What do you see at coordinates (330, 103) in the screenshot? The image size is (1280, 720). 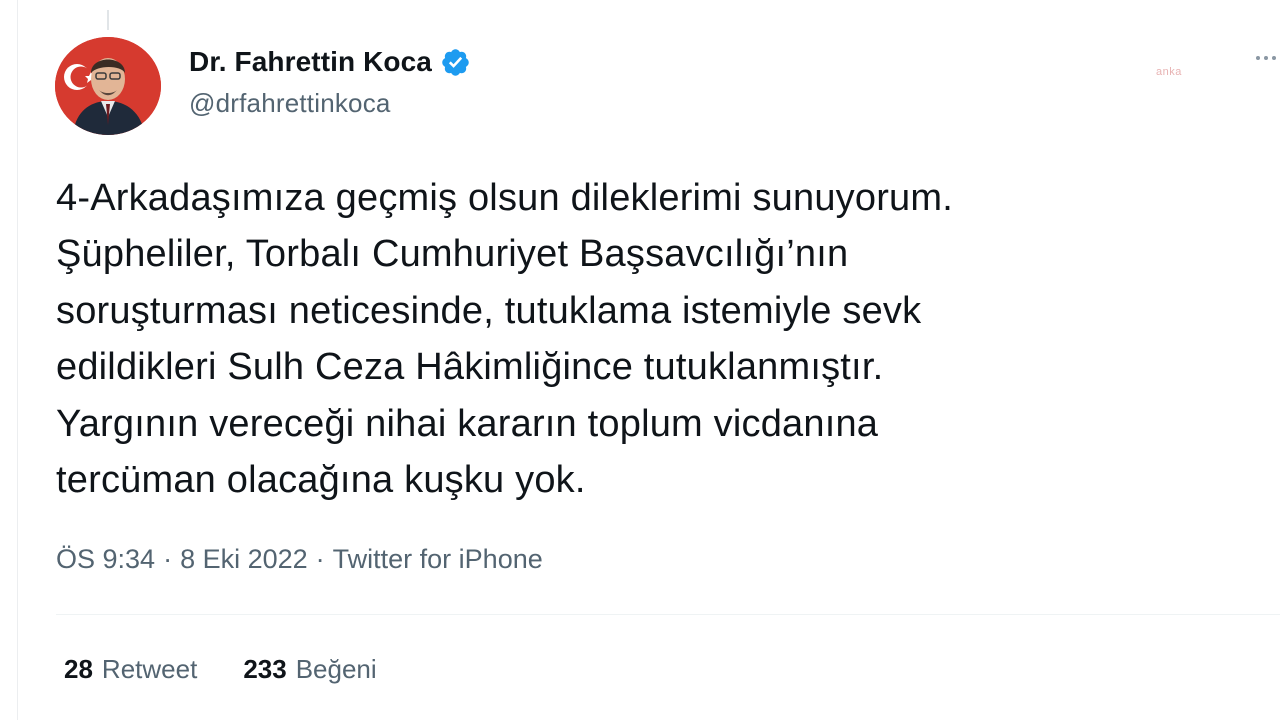 I see `author-handle: @drfahrettinkoca` at bounding box center [330, 103].